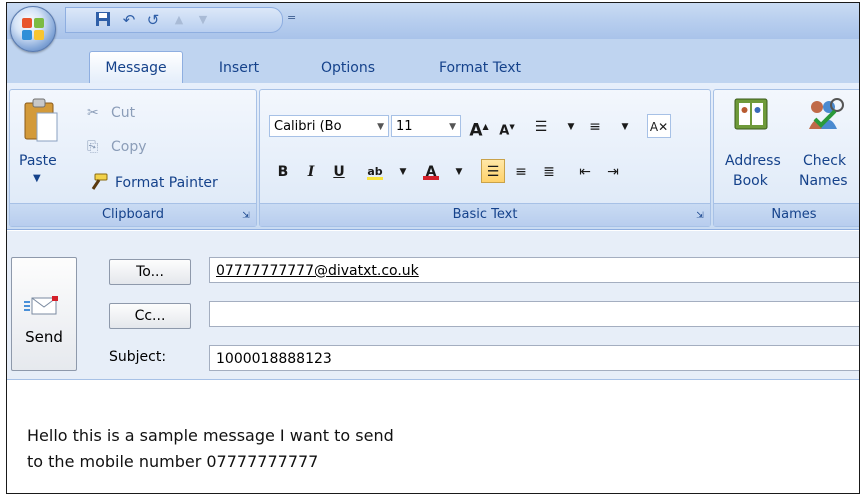 This screenshot has height=496, width=862. What do you see at coordinates (752, 147) in the screenshot?
I see `address-book-button: Address Book` at bounding box center [752, 147].